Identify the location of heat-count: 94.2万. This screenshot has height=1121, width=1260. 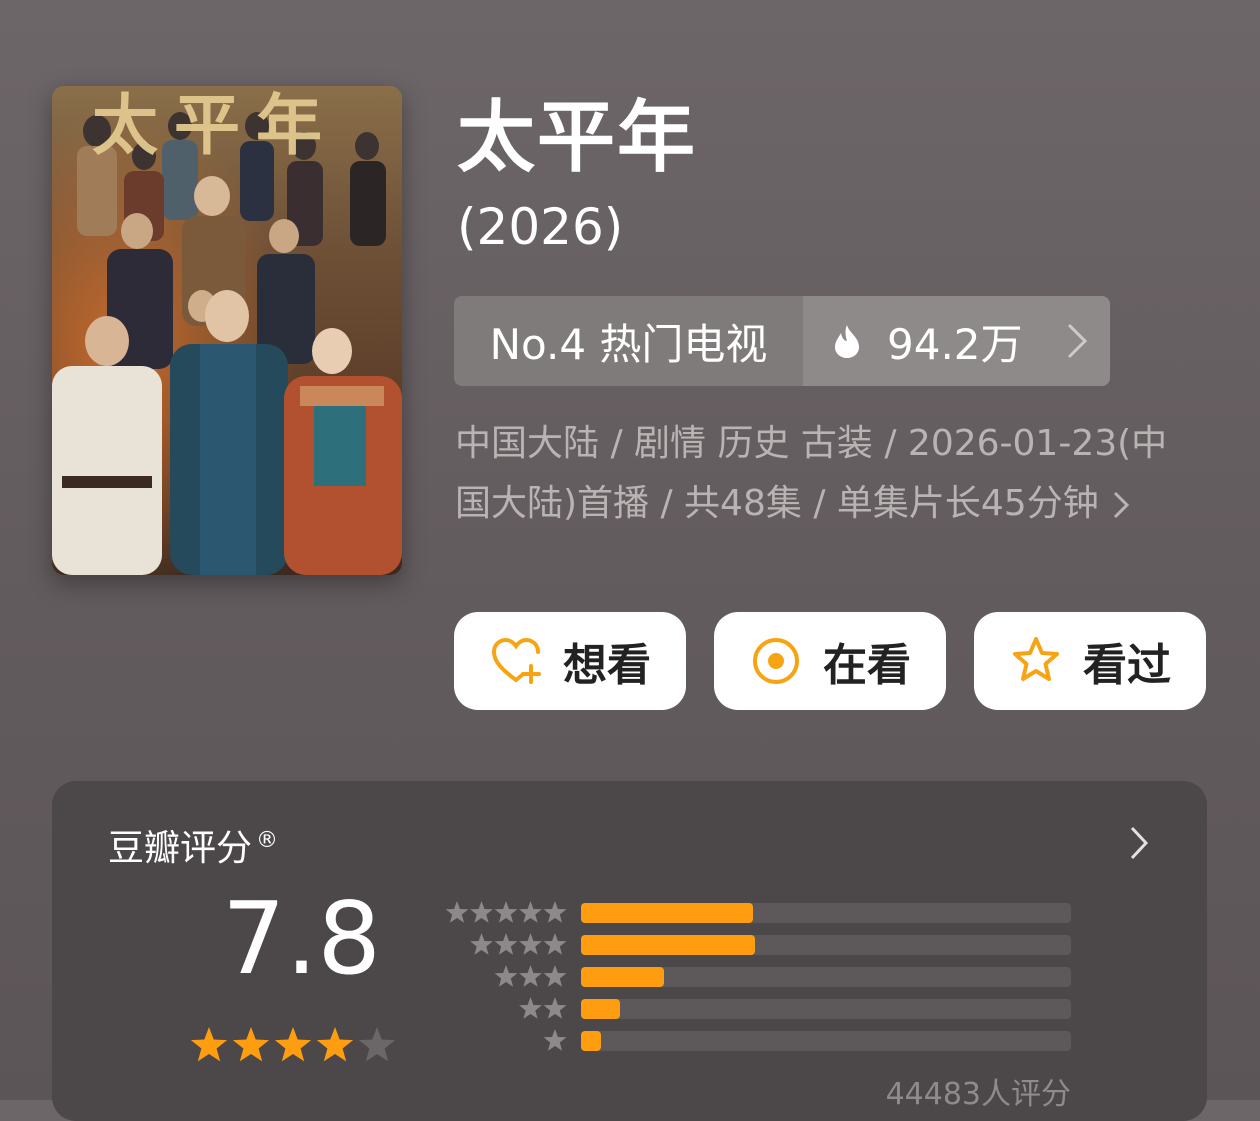
(956, 341).